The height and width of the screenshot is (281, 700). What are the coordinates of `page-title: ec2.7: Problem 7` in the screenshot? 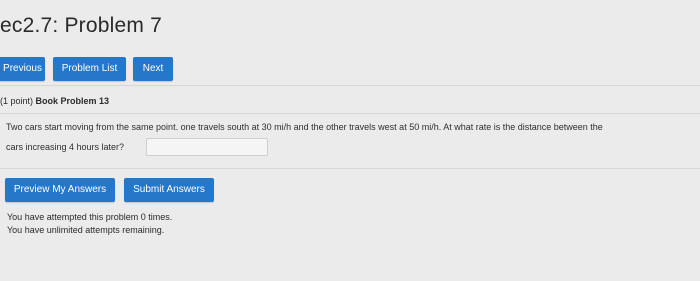 It's located at (81, 25).